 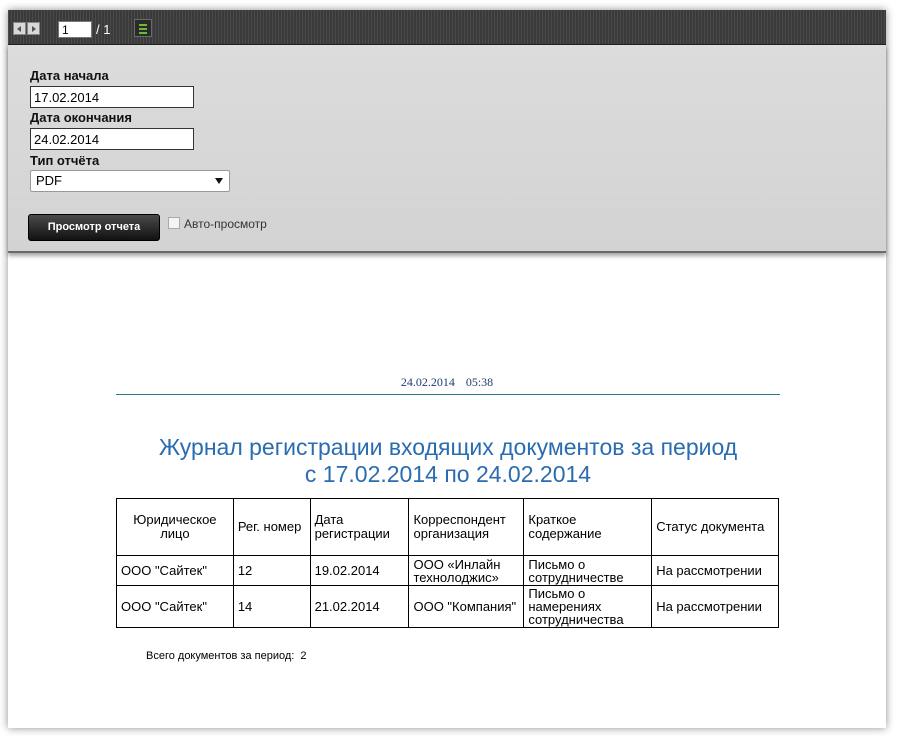 What do you see at coordinates (303, 656) in the screenshot?
I see `total-value: 2` at bounding box center [303, 656].